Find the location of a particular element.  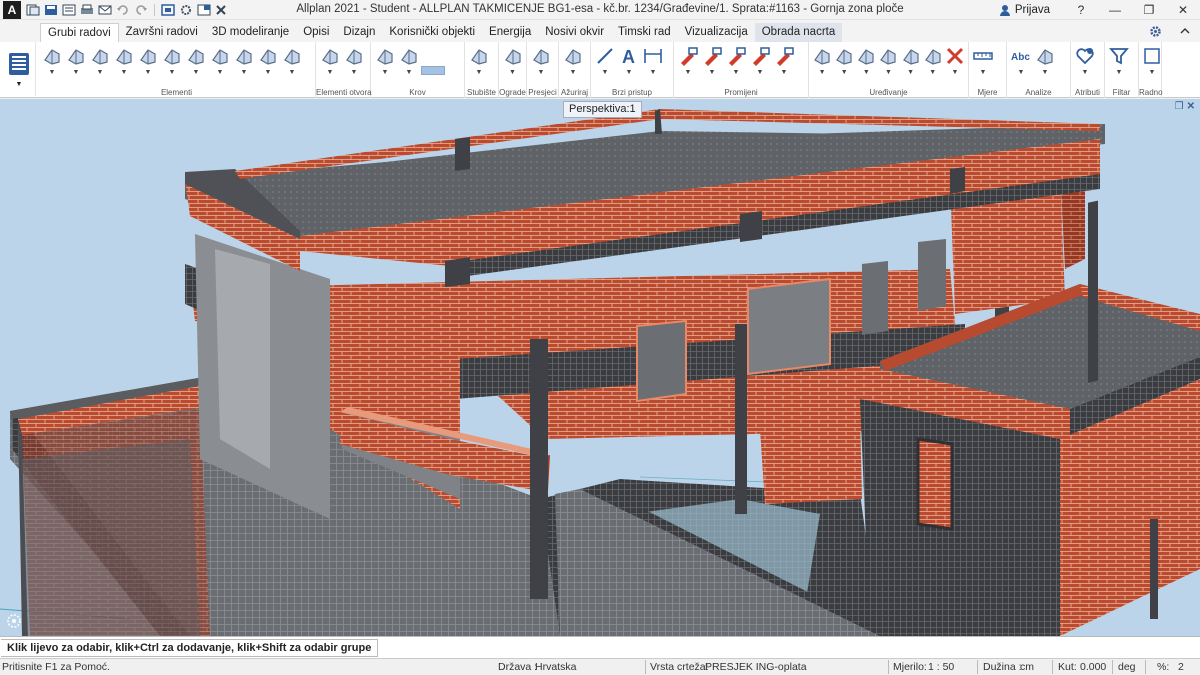

roof2-icon: ▼ is located at coordinates (409, 61).